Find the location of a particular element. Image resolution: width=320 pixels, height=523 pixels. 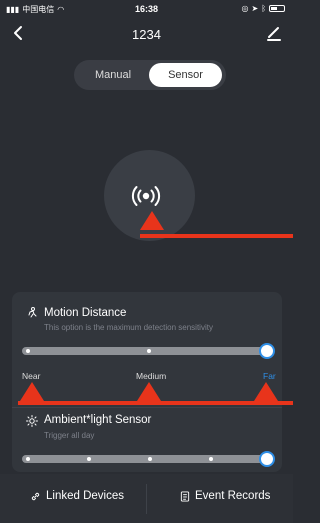

annotation-arrow-sensor is located at coordinates (152, 220).